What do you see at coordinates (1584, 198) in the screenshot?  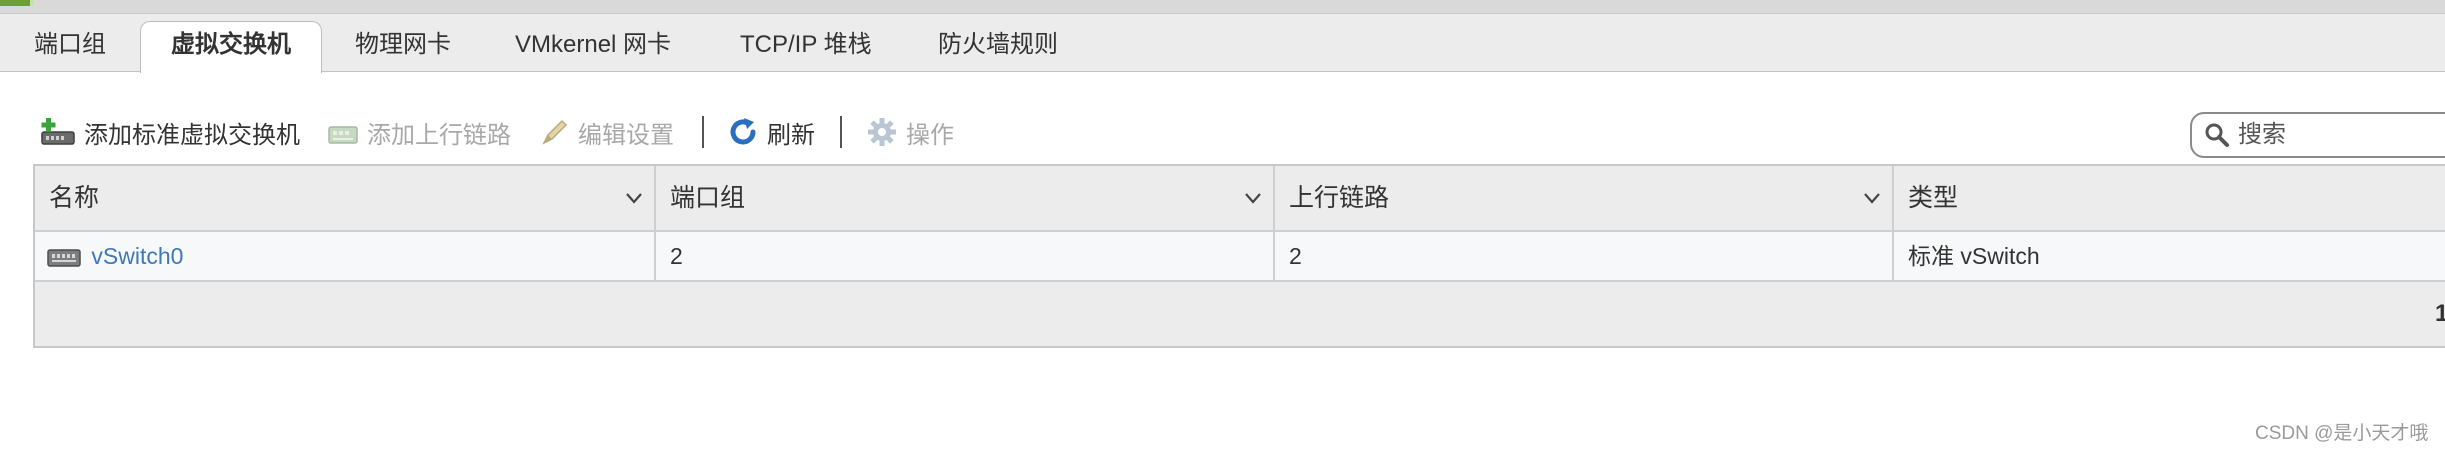 I see `column-header-uplinks: 上行链路` at bounding box center [1584, 198].